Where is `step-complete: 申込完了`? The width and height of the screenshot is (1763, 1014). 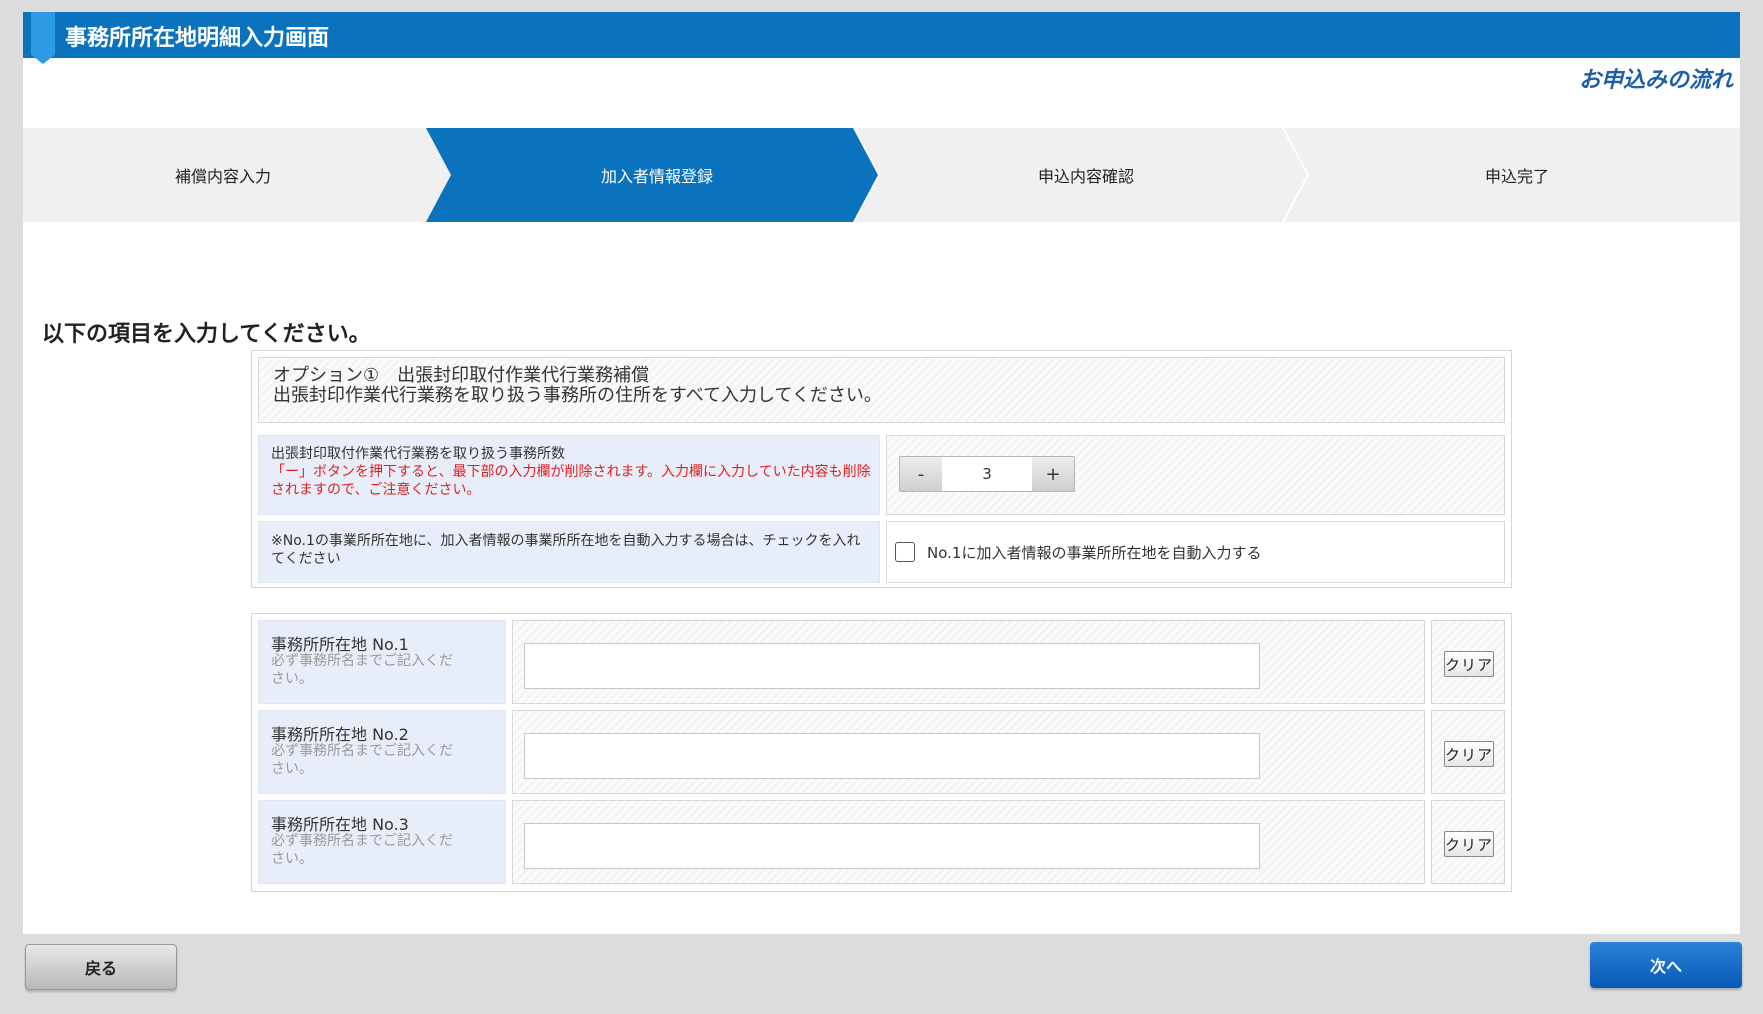
step-complete: 申込完了 is located at coordinates (1512, 175).